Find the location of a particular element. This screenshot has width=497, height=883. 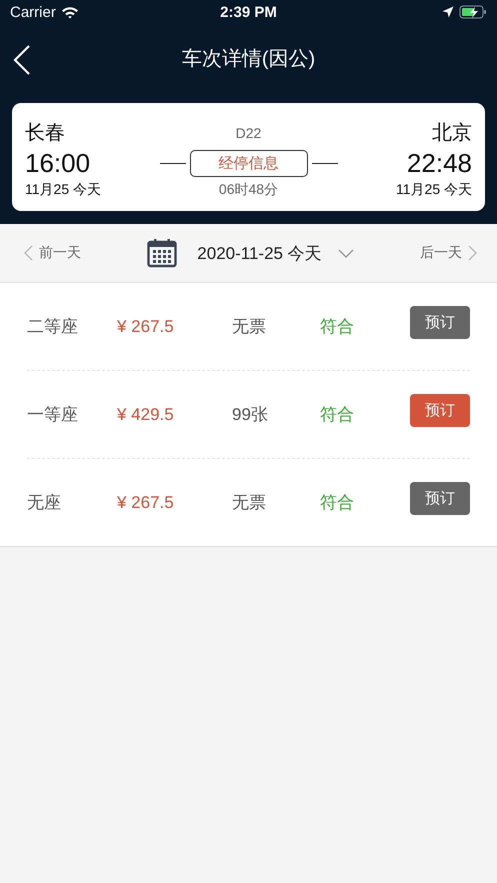

ticket-count: 99张 is located at coordinates (250, 415).